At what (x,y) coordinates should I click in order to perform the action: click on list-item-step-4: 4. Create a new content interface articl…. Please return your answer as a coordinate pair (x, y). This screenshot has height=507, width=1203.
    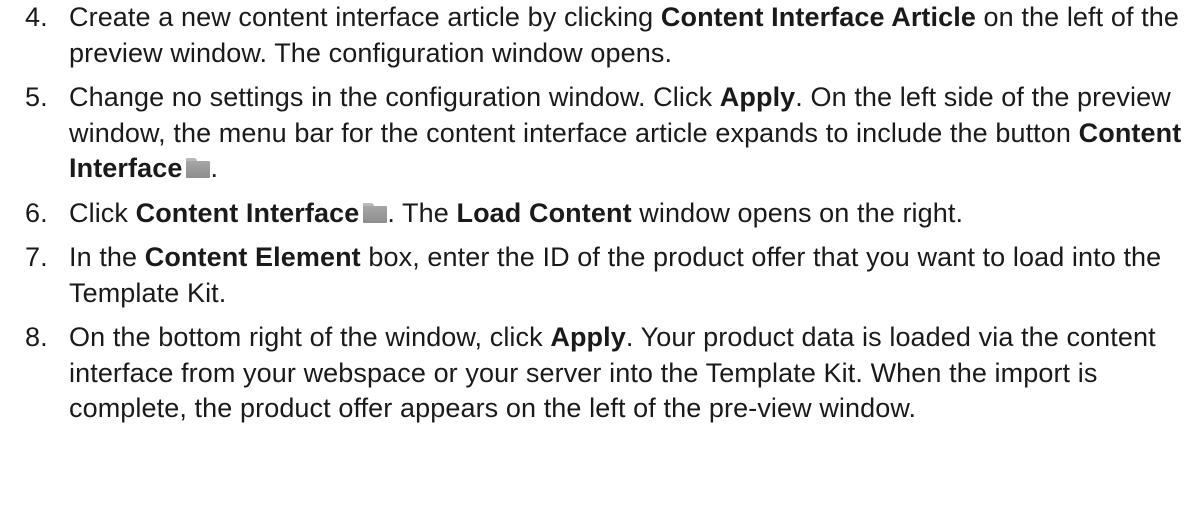
    Looking at the image, I should click on (601, 35).